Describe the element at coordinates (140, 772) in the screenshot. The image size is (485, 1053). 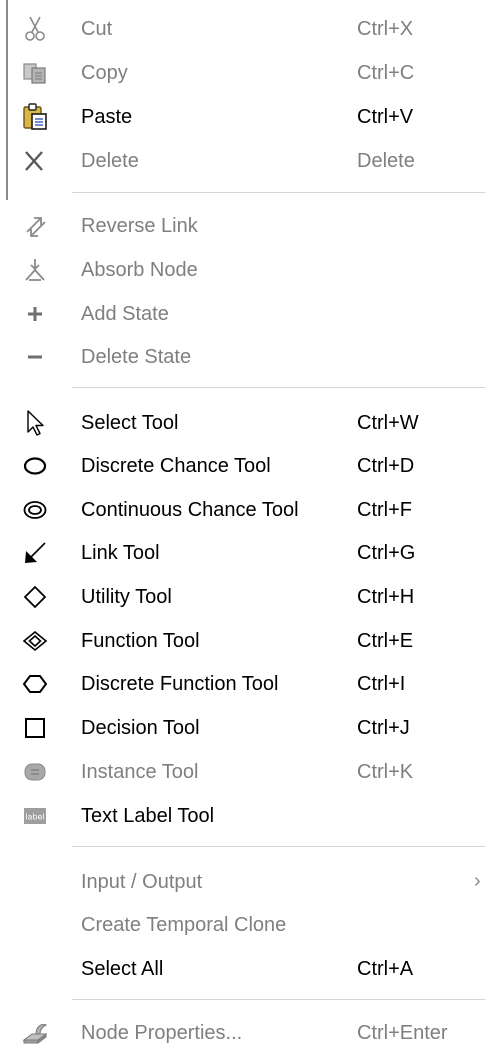
I see `menu-item-label: Instance Tool` at that location.